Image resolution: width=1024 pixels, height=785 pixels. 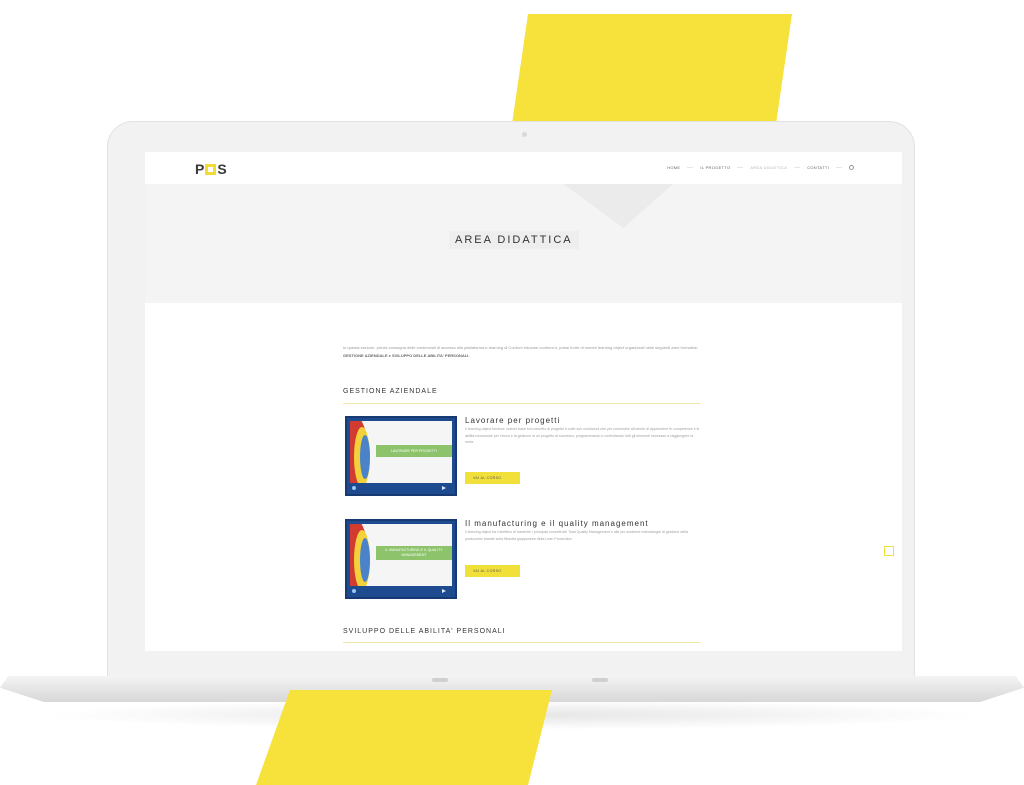 I want to click on nav-item-area-didattica: AREA DIDATTICA, so click(x=768, y=167).